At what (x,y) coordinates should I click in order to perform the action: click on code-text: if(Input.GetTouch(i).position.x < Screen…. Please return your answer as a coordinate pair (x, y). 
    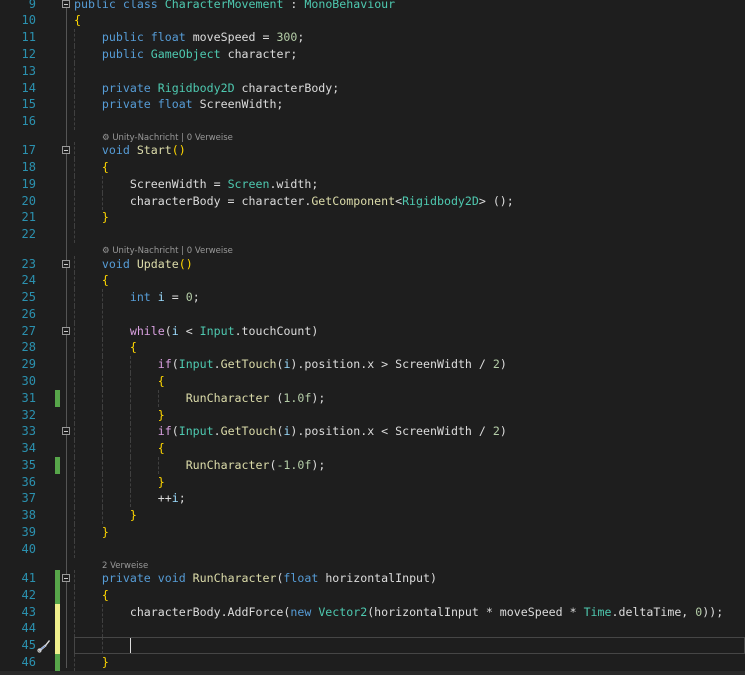
    Looking at the image, I should click on (290, 431).